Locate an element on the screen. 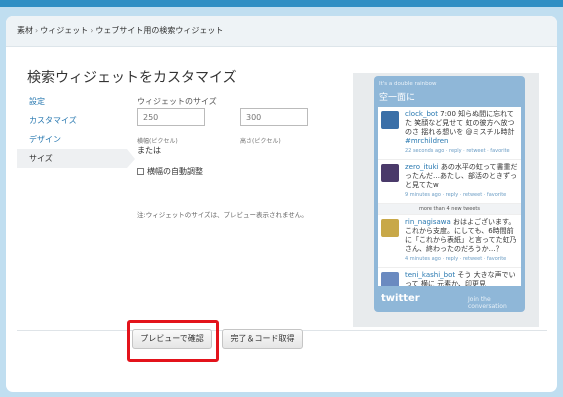  widget-title: 空一面に is located at coordinates (397, 98).